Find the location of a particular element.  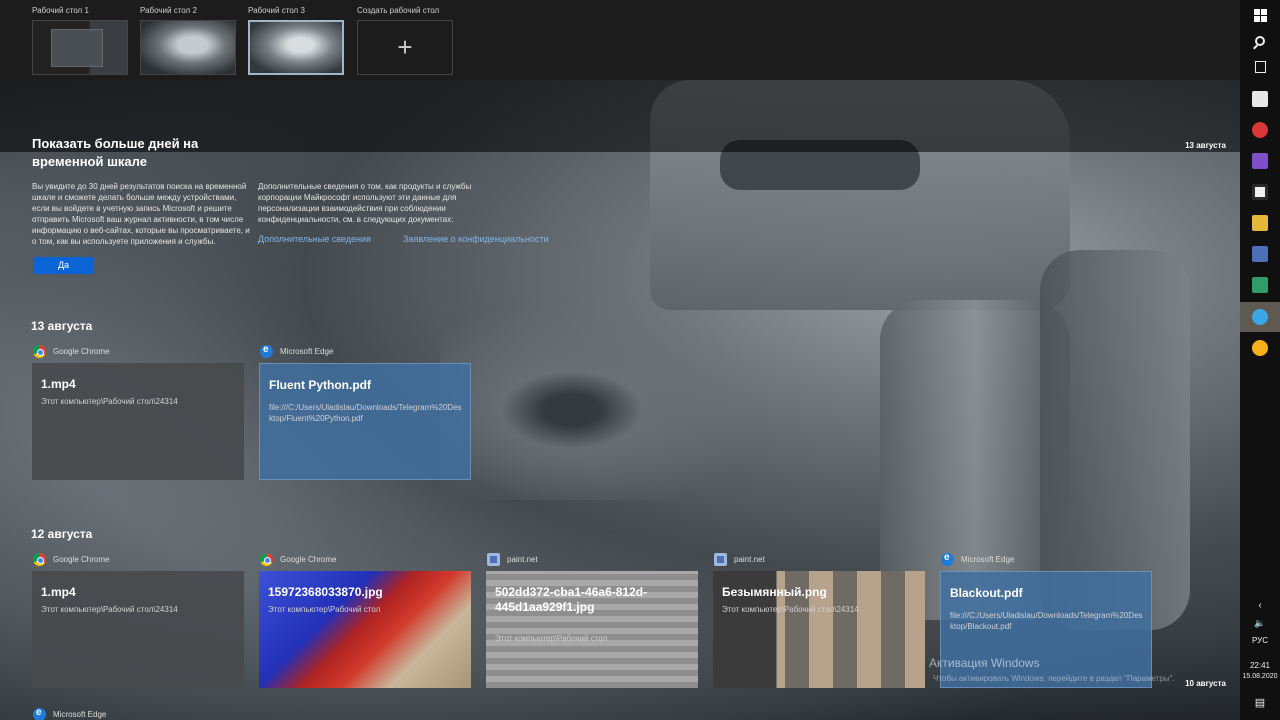

wallpaper-robot-body is located at coordinates (860, 195).